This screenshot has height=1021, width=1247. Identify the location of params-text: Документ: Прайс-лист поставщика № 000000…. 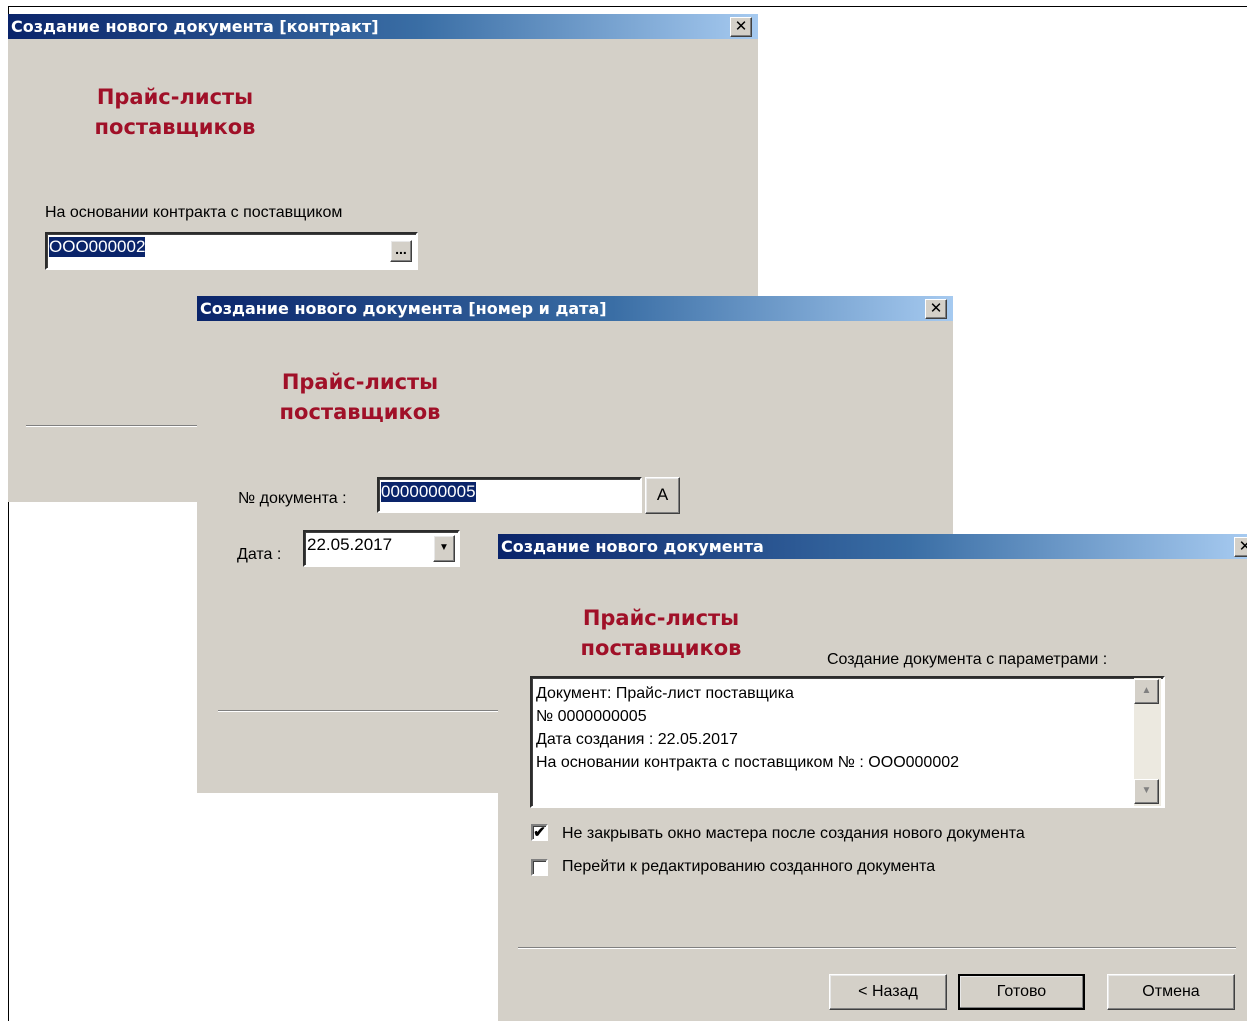
(747, 728).